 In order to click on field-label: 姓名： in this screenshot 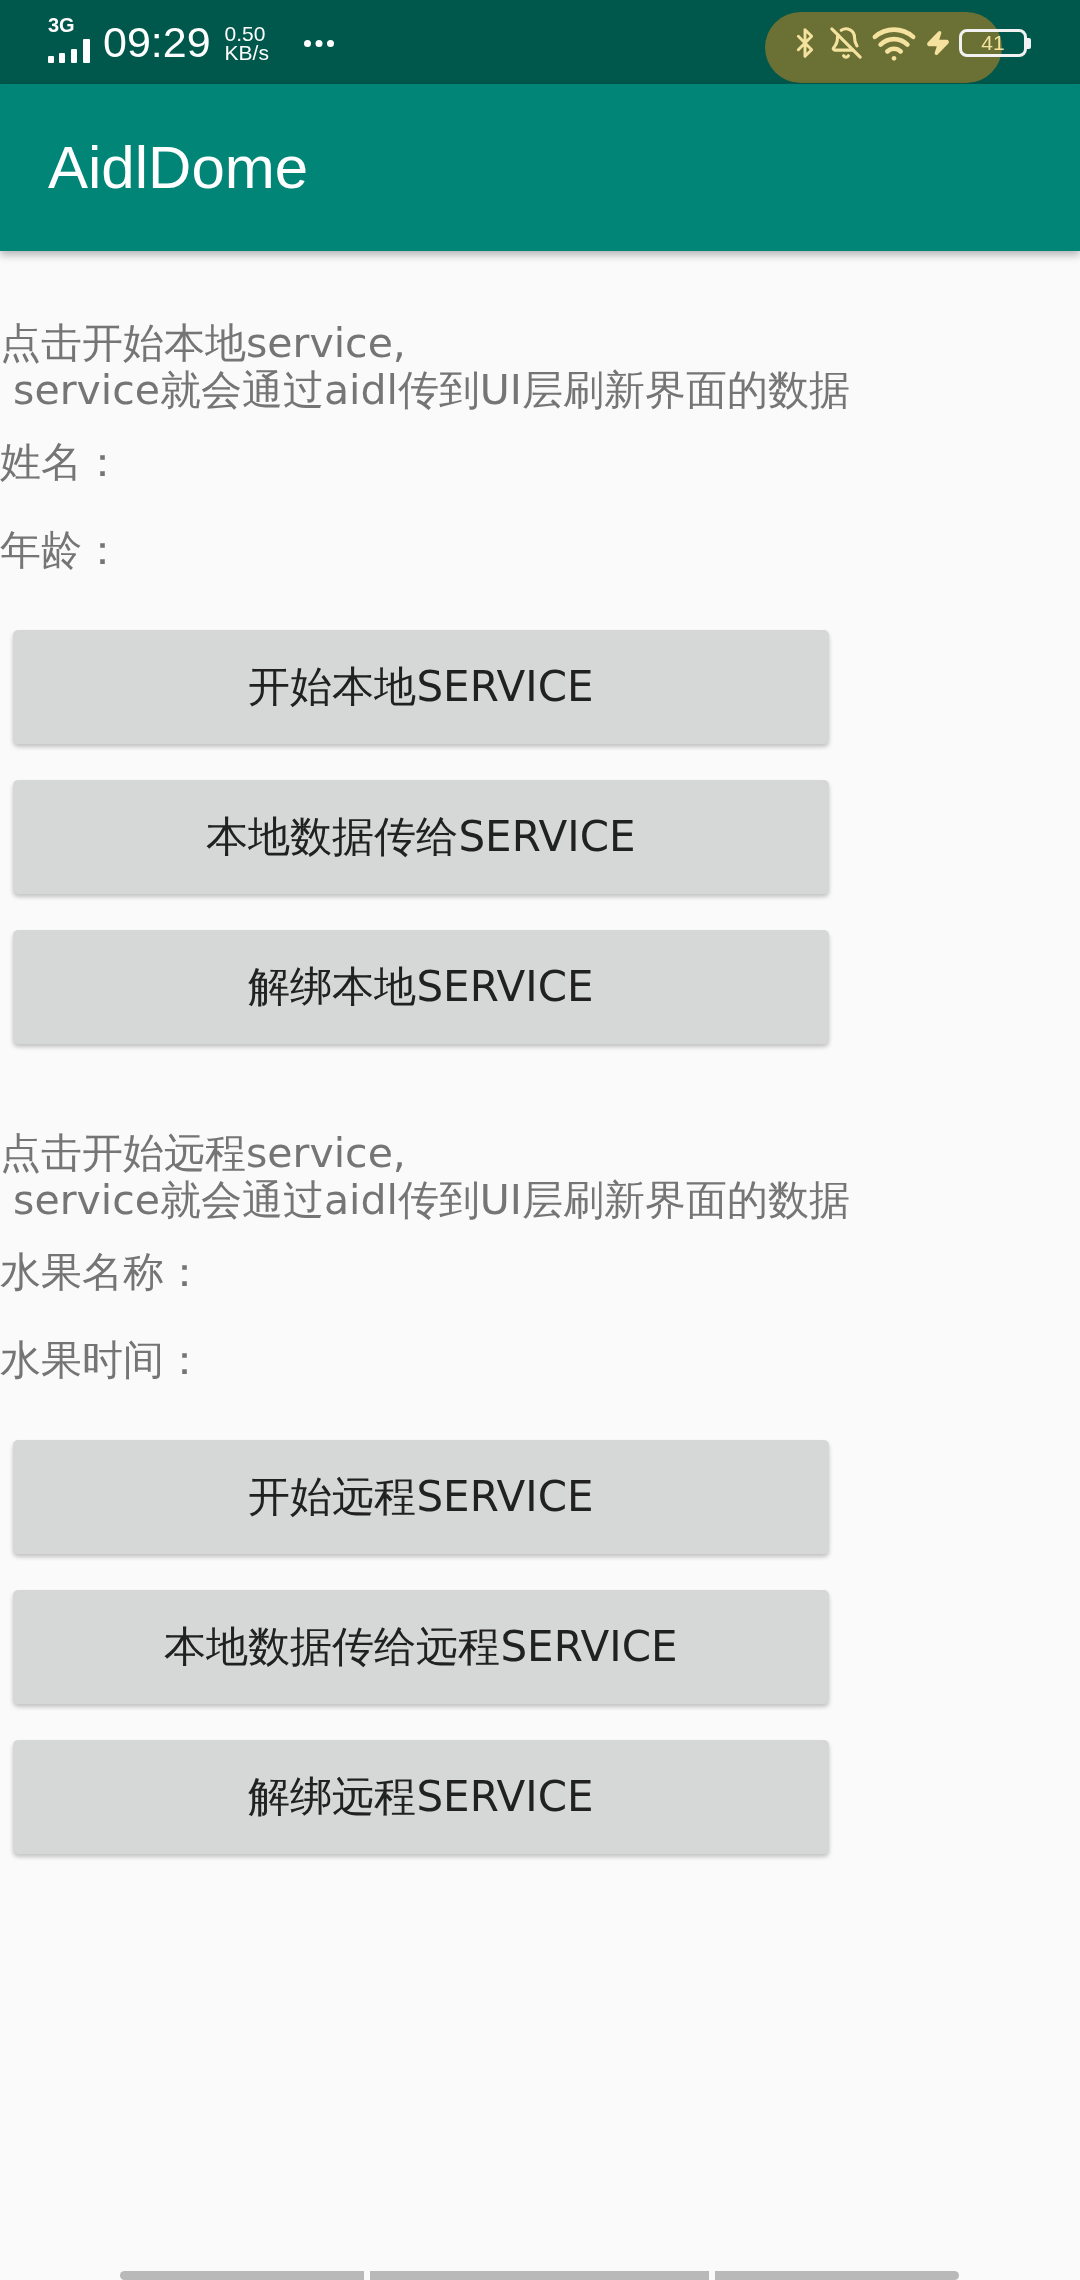, I will do `click(61, 462)`.